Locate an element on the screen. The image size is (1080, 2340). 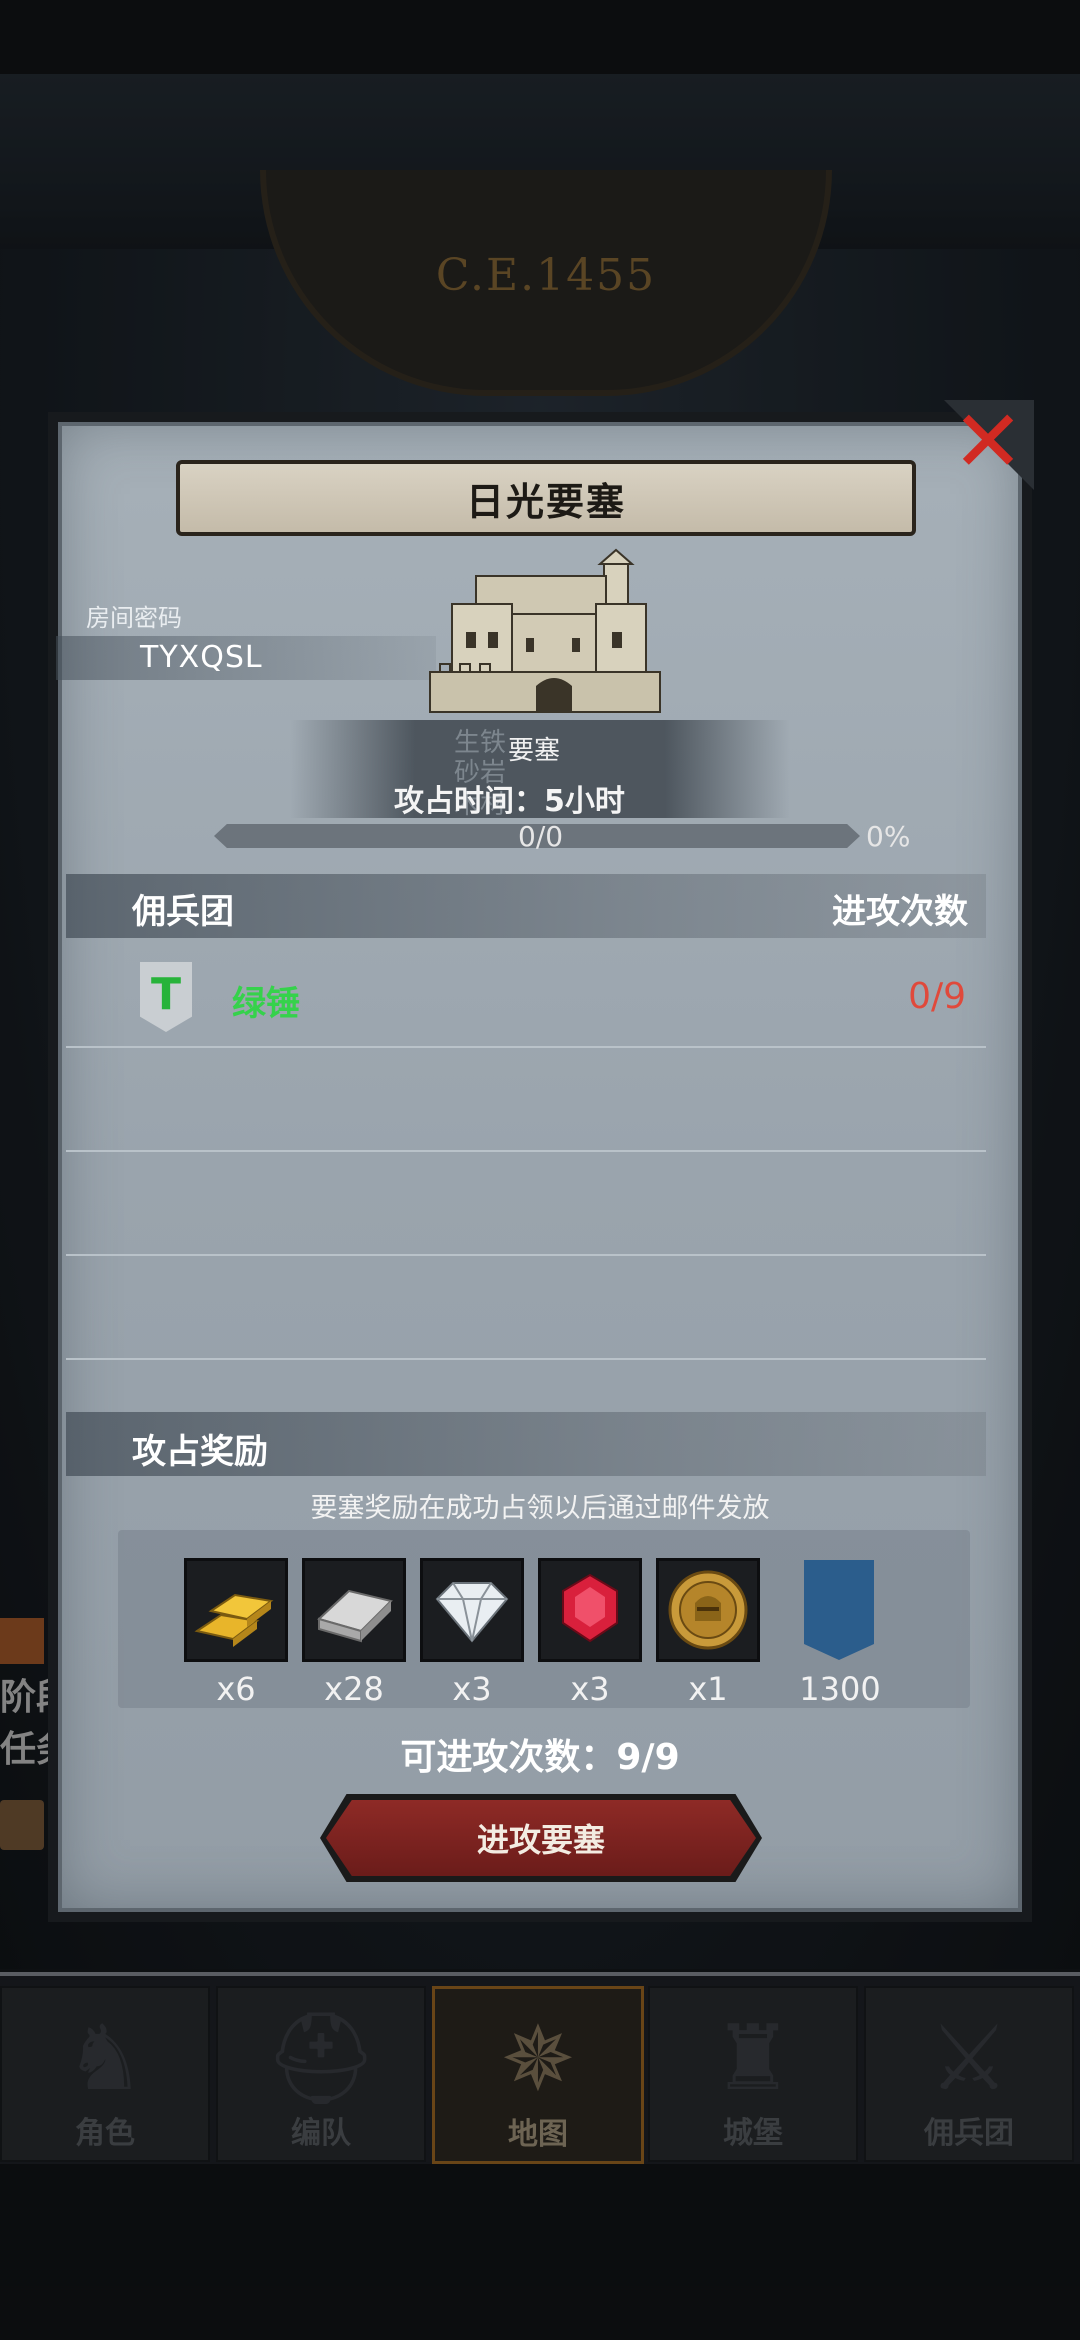
attack-button-label: 进攻要塞 is located at coordinates (540, 1840).